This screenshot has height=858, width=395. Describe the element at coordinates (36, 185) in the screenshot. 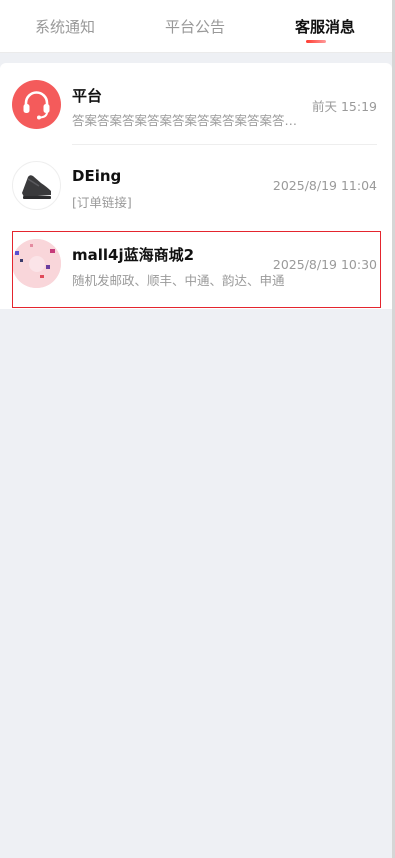

I see `shoe-rack-product-image` at that location.